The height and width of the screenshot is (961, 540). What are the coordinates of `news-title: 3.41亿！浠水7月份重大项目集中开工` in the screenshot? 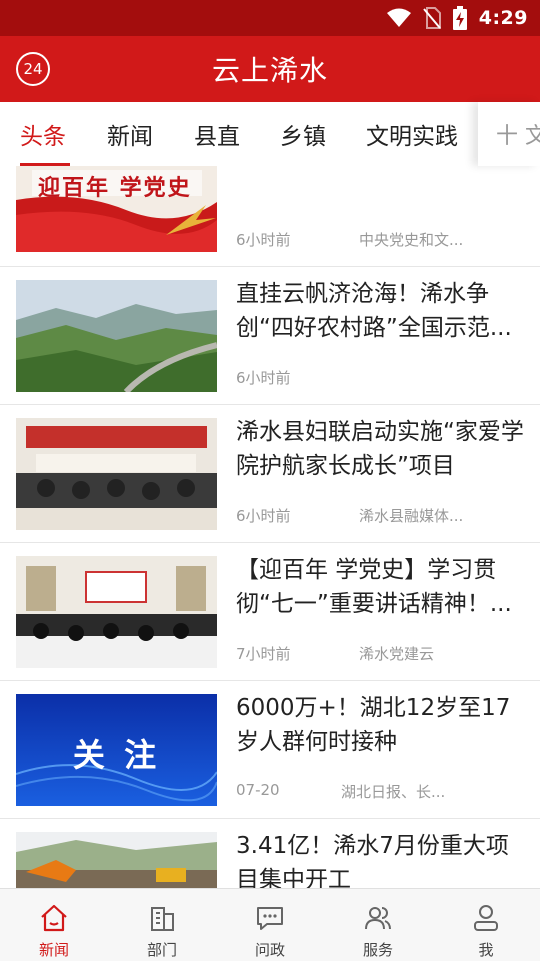 It's located at (372, 860).